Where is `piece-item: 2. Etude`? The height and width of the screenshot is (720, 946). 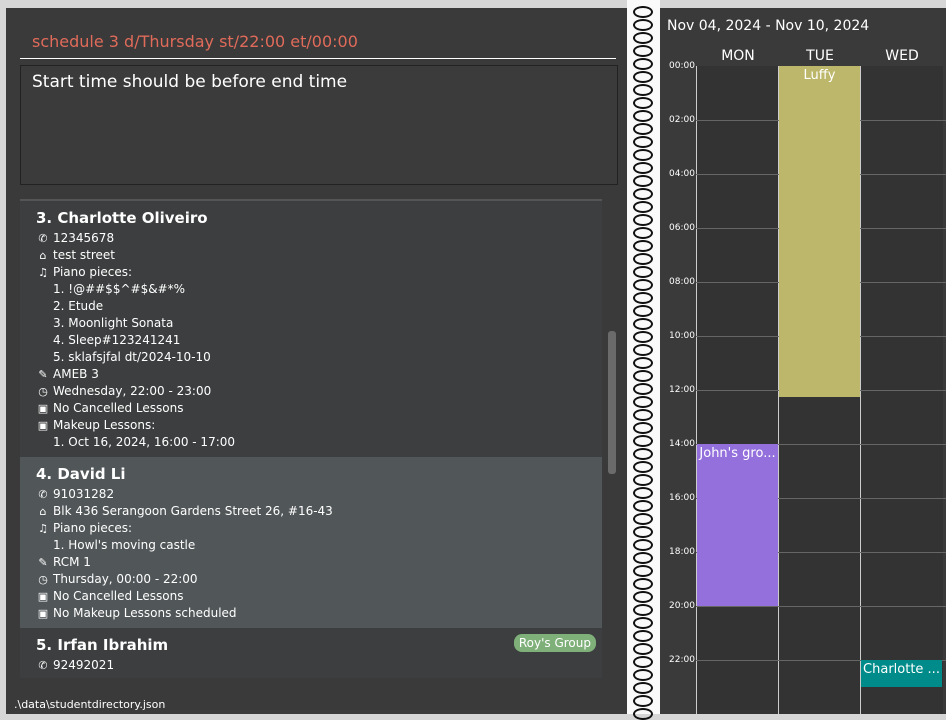 piece-item: 2. Etude is located at coordinates (78, 306).